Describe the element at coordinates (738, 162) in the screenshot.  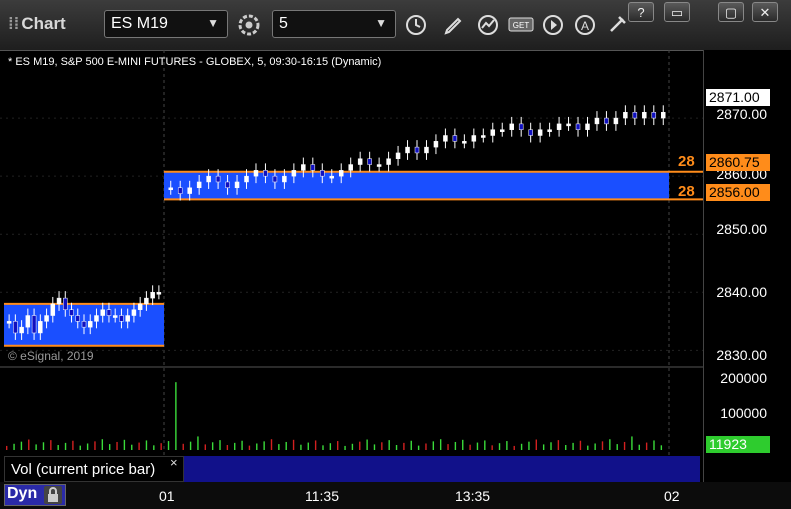
I see `zone-upper-tag: 2860.75` at that location.